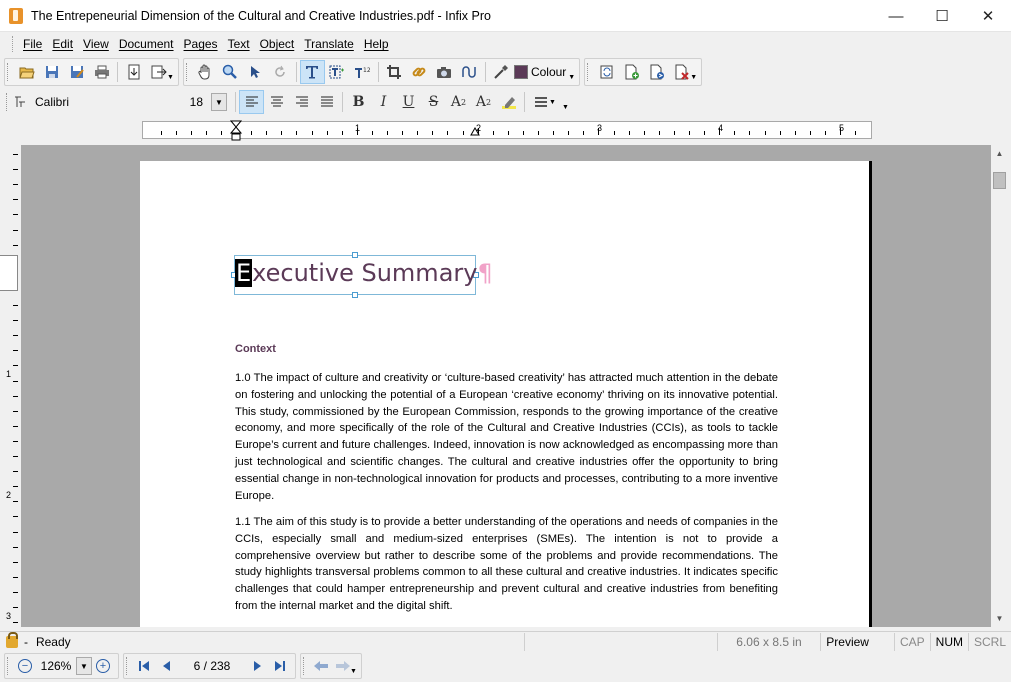  I want to click on menu-document: Document, so click(146, 44).